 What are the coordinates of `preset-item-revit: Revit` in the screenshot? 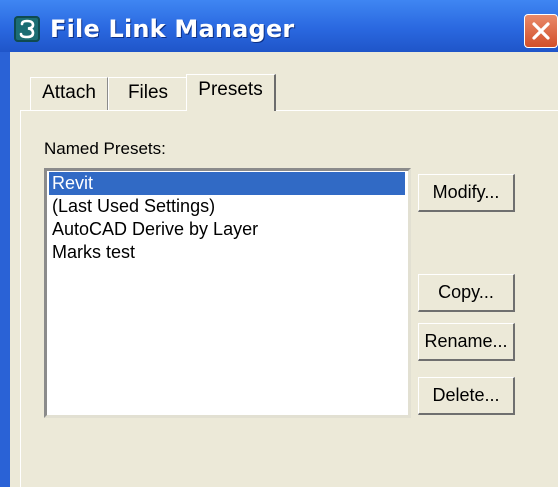 It's located at (227, 183).